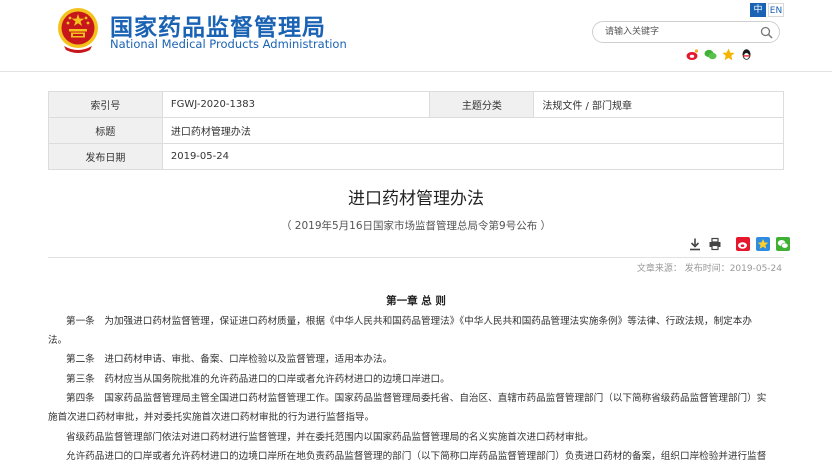  I want to click on table-row: 索引号 FGWJ-2020-1383 主题分类 法规文件 / 部门规章, so click(416, 104).